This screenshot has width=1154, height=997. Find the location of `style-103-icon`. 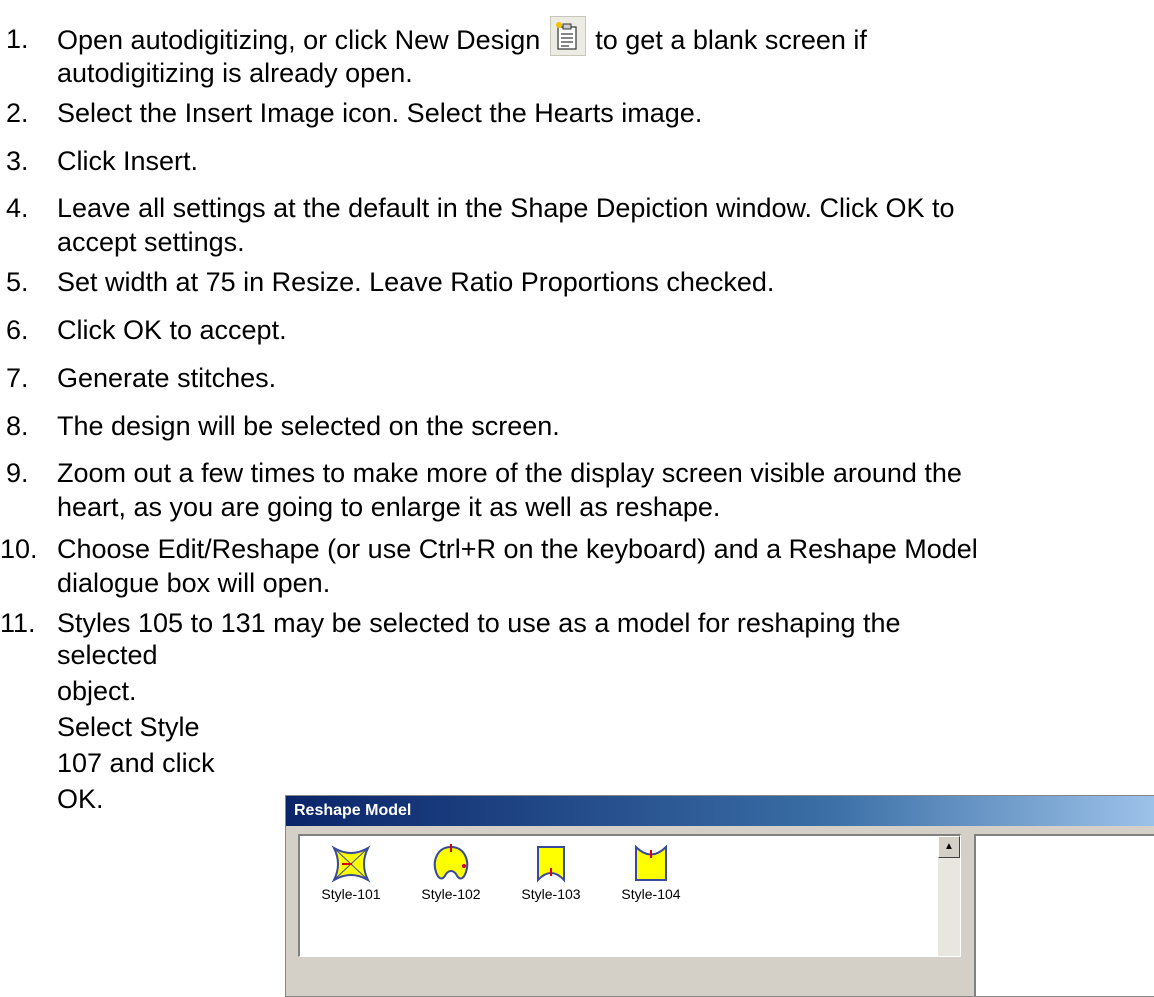

style-103-icon is located at coordinates (551, 864).